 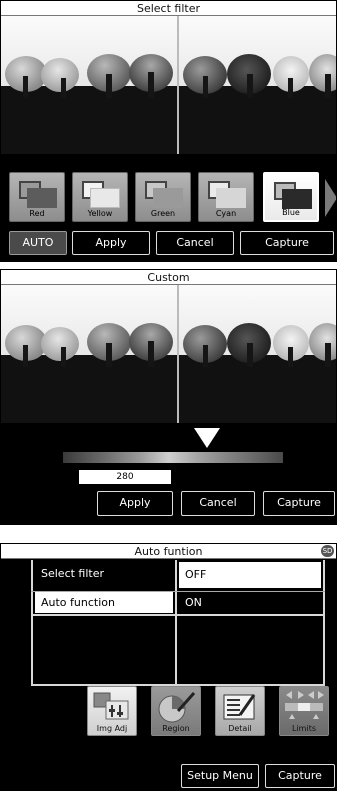 What do you see at coordinates (111, 706) in the screenshot?
I see `image-adjust-icon` at bounding box center [111, 706].